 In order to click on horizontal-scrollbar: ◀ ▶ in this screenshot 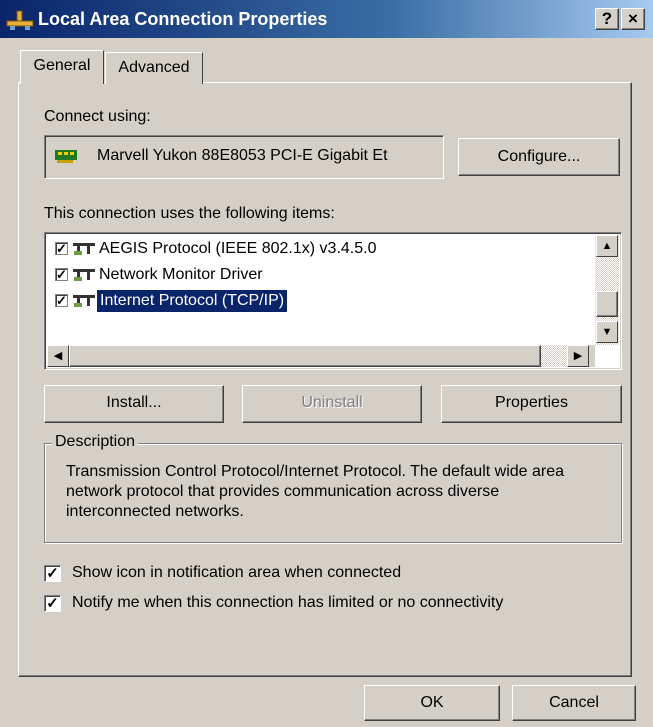, I will do `click(321, 356)`.